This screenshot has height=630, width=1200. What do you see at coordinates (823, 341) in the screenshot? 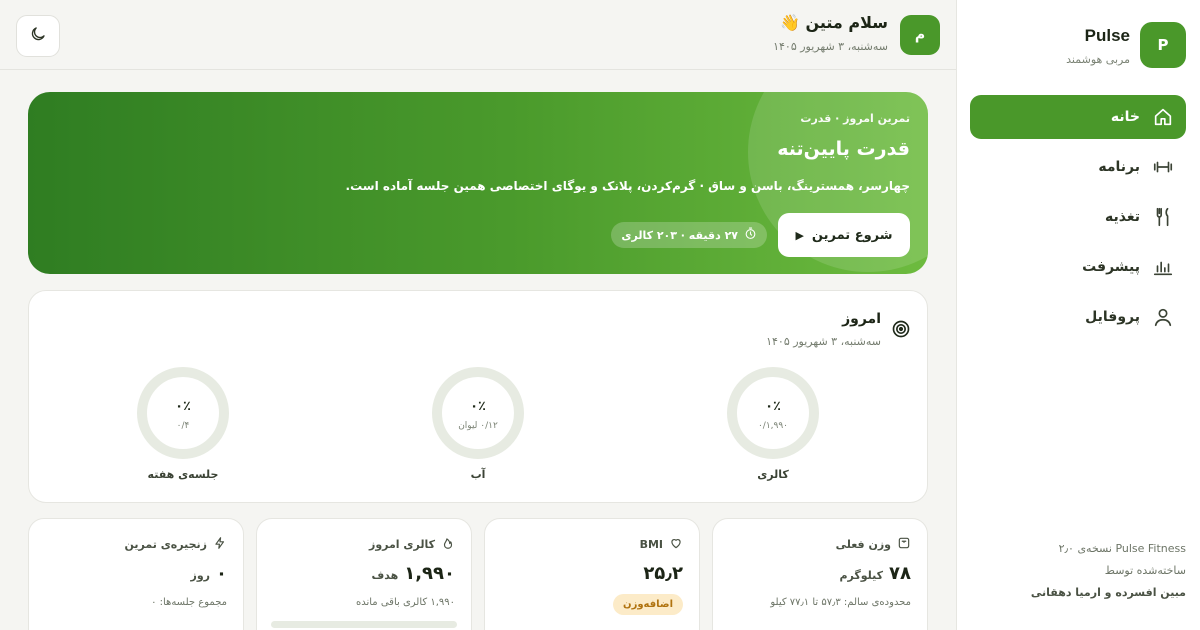
I see `today-date: سه‌شنبه، ۳ شهریور ۱۴۰۵` at bounding box center [823, 341].